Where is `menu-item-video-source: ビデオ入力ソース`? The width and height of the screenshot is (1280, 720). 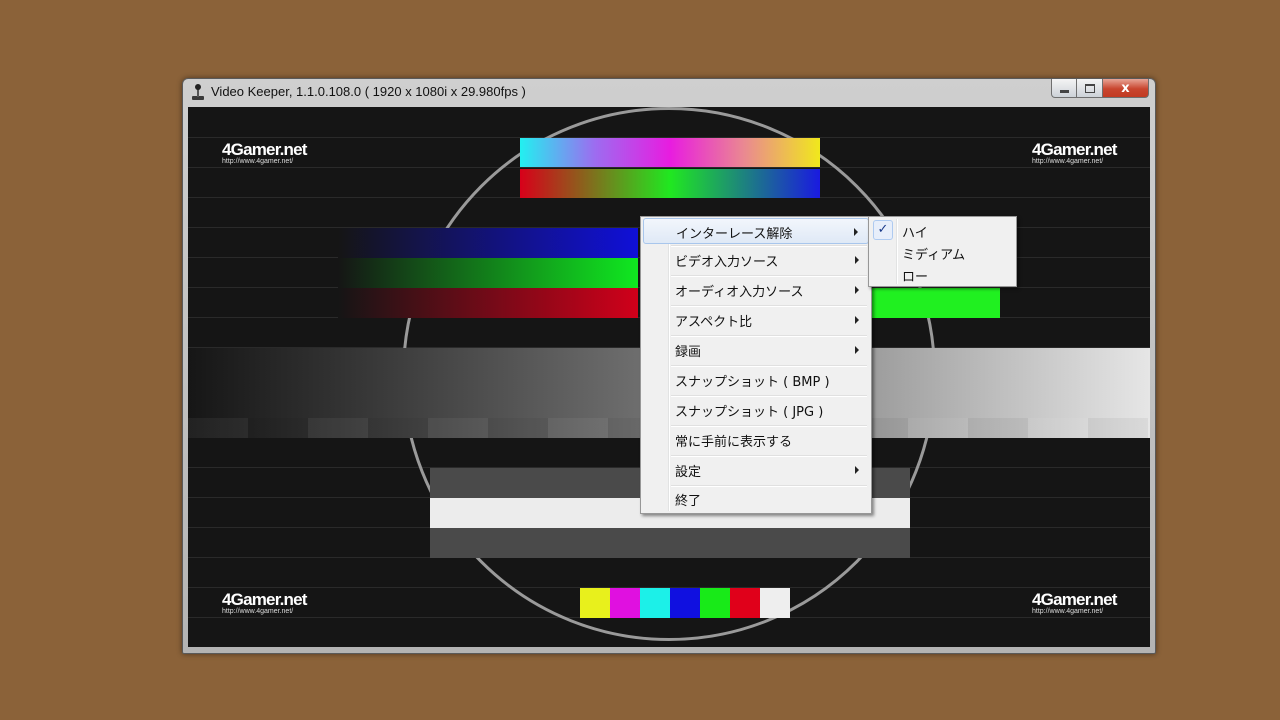
menu-item-video-source: ビデオ入力ソース is located at coordinates (756, 260).